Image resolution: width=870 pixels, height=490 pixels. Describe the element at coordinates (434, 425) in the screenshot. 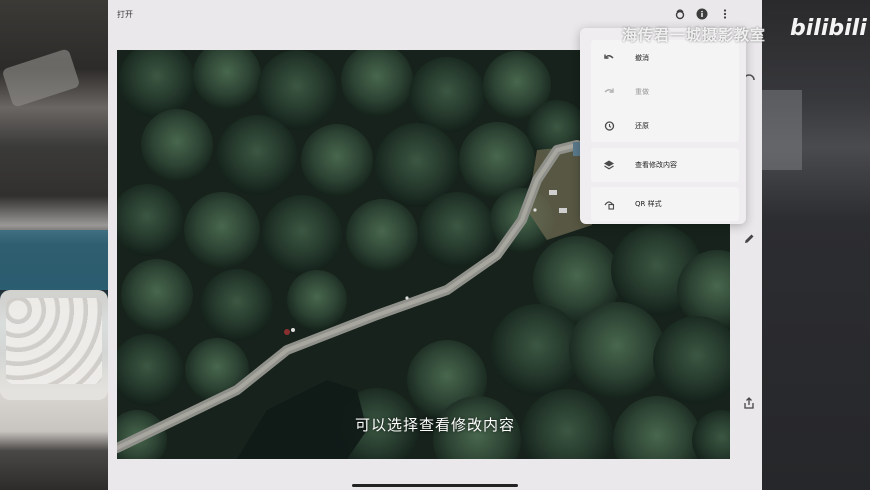

I see `video-subtitle: 可以选择查看修改内容` at that location.